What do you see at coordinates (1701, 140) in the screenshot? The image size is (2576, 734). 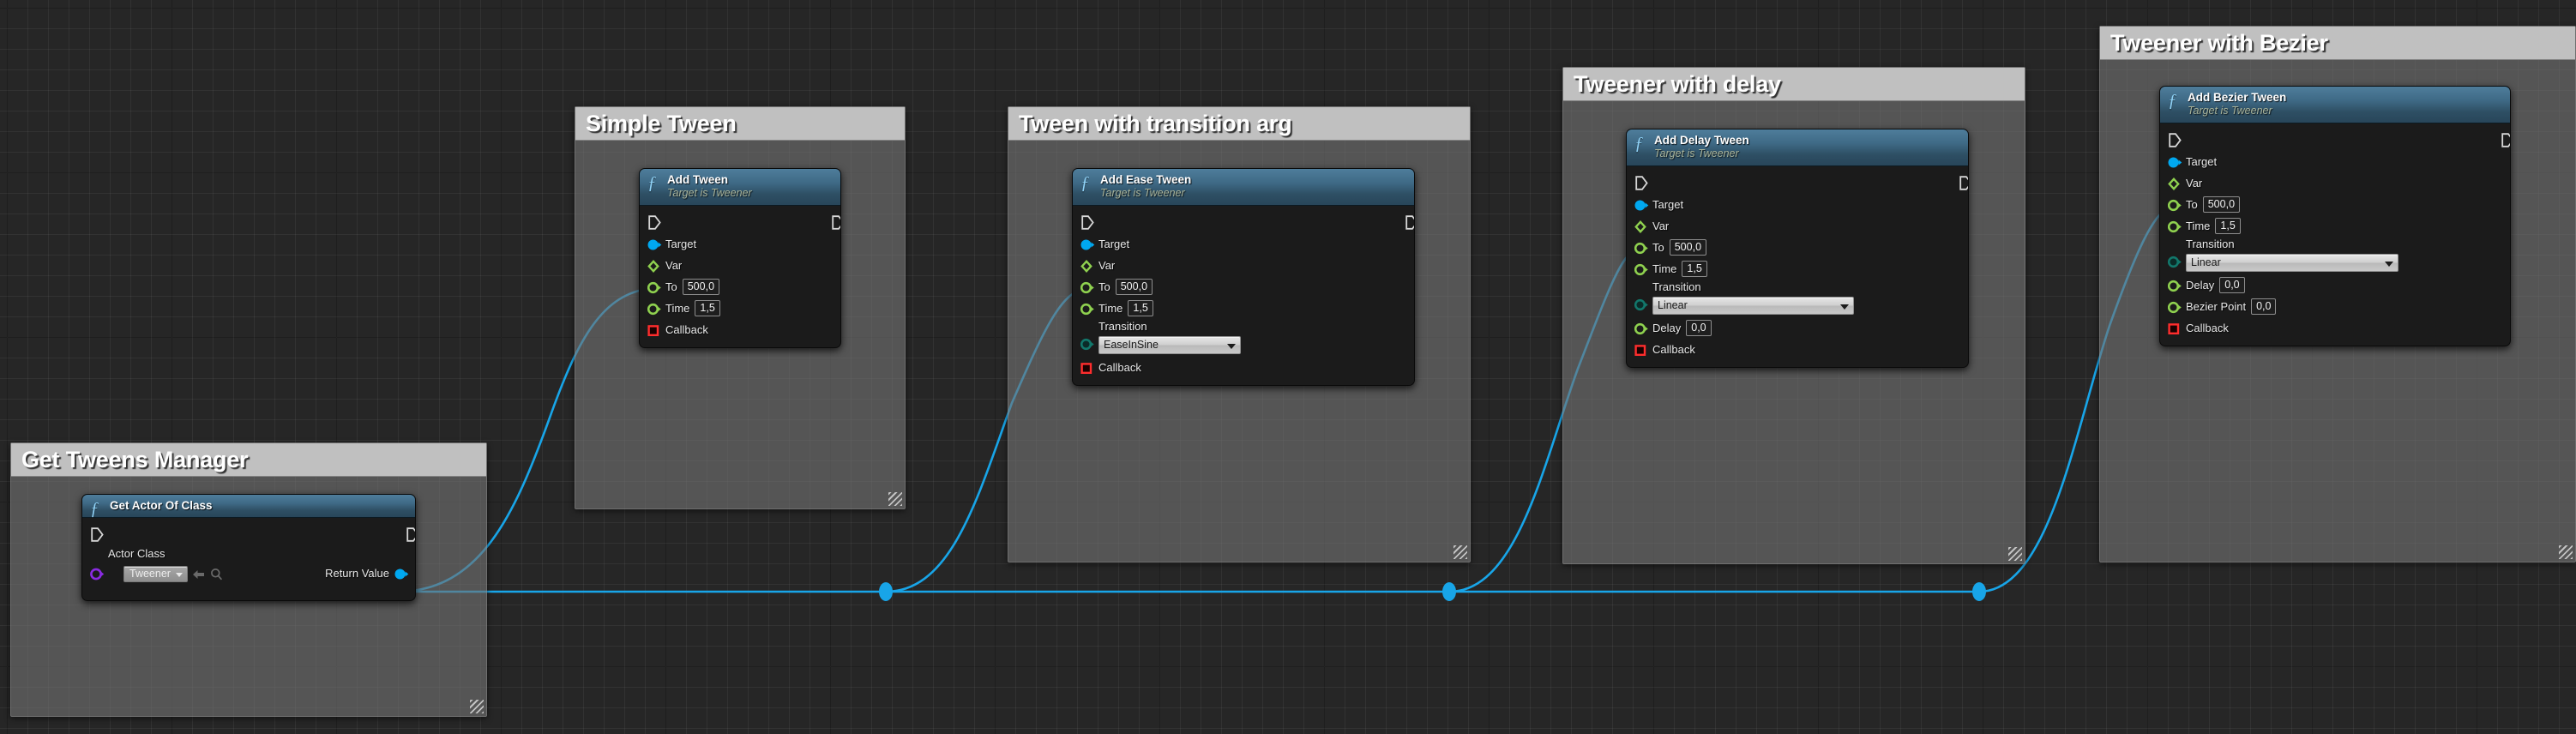 I see `node-title: Add Delay Tween` at bounding box center [1701, 140].